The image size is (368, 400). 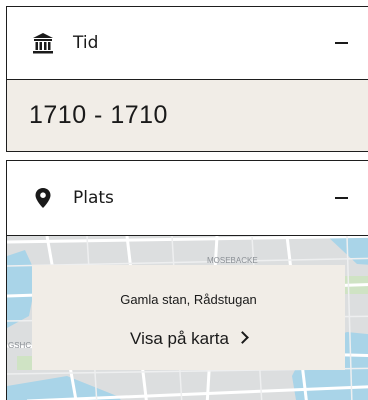 I want to click on show-on-map-link: Visa på karta, so click(x=188, y=339).